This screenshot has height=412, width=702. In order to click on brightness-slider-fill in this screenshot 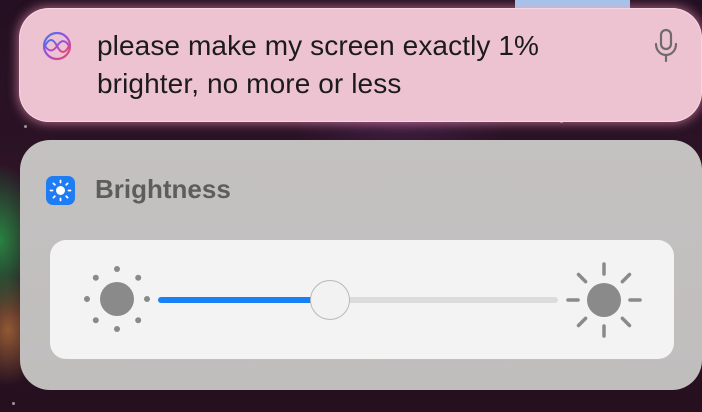, I will do `click(244, 300)`.